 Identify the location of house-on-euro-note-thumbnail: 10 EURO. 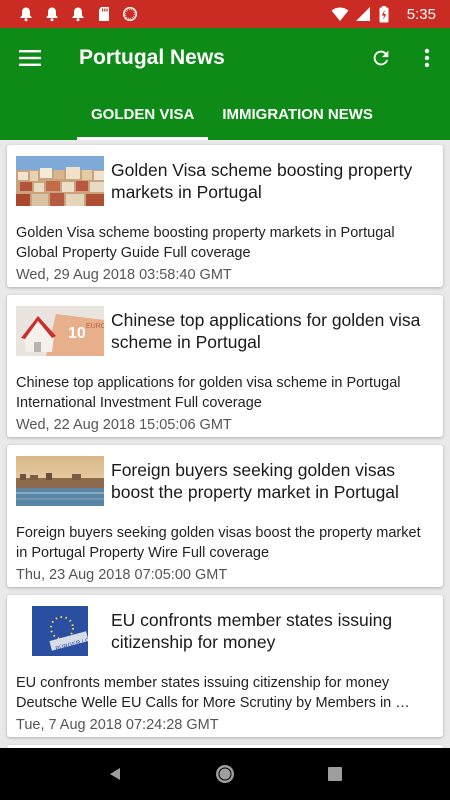
(60, 331).